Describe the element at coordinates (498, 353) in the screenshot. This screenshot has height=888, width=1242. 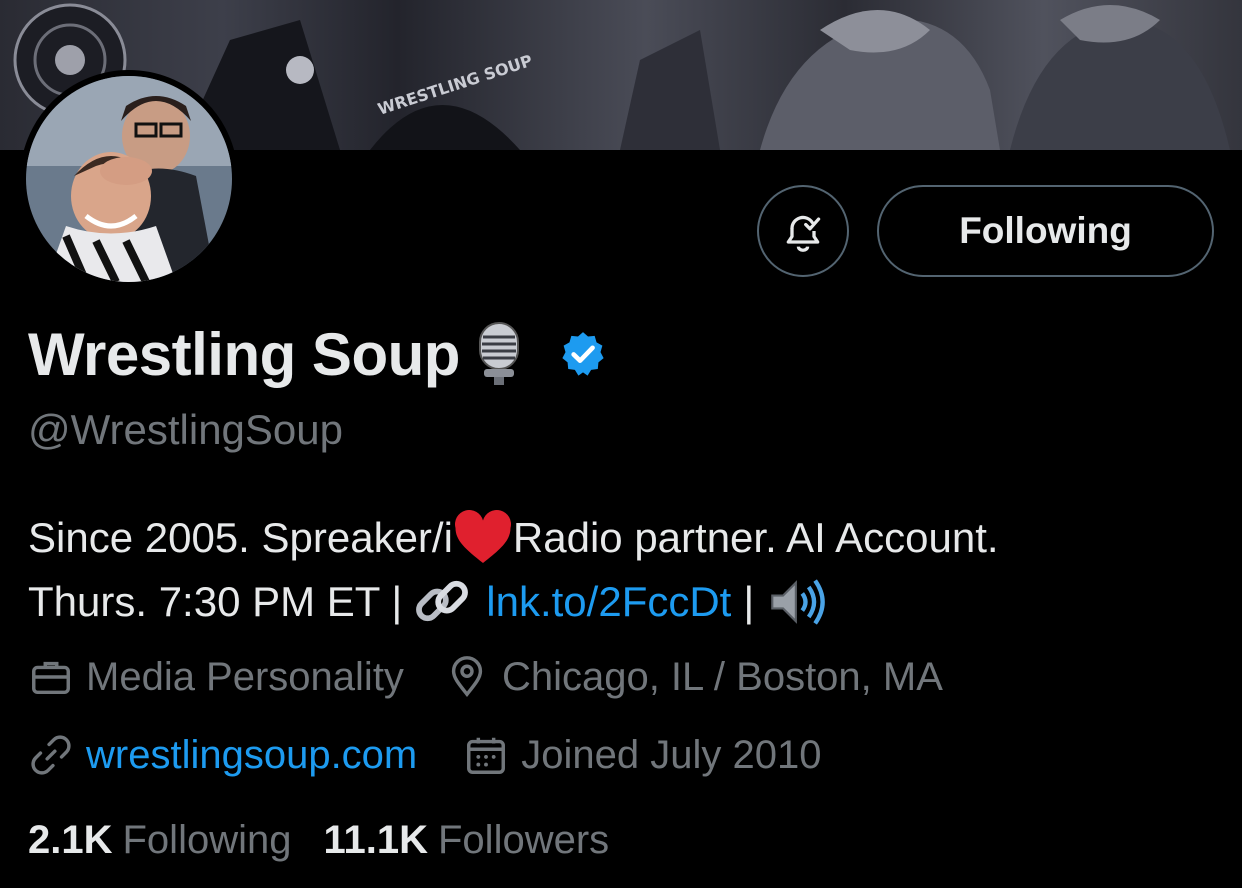
I see `studio-microphone-emoji` at that location.